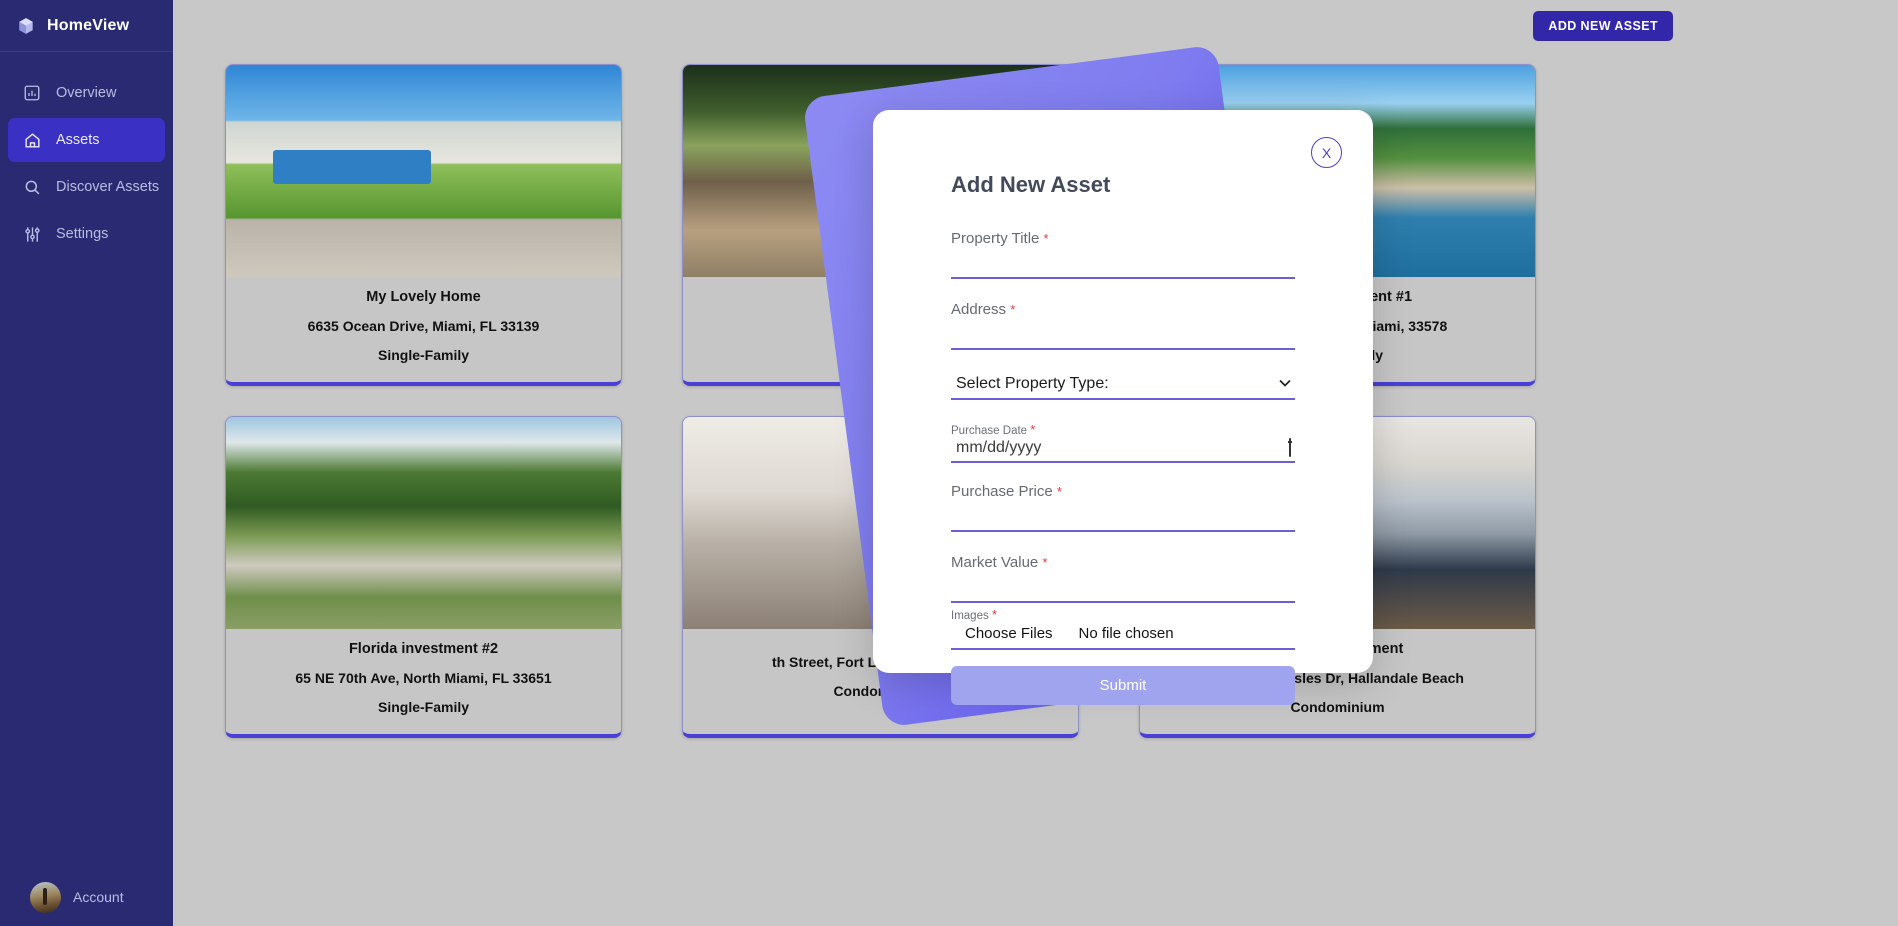 The height and width of the screenshot is (926, 1898). I want to click on property-type-selected: Select Property Type:, so click(1032, 383).